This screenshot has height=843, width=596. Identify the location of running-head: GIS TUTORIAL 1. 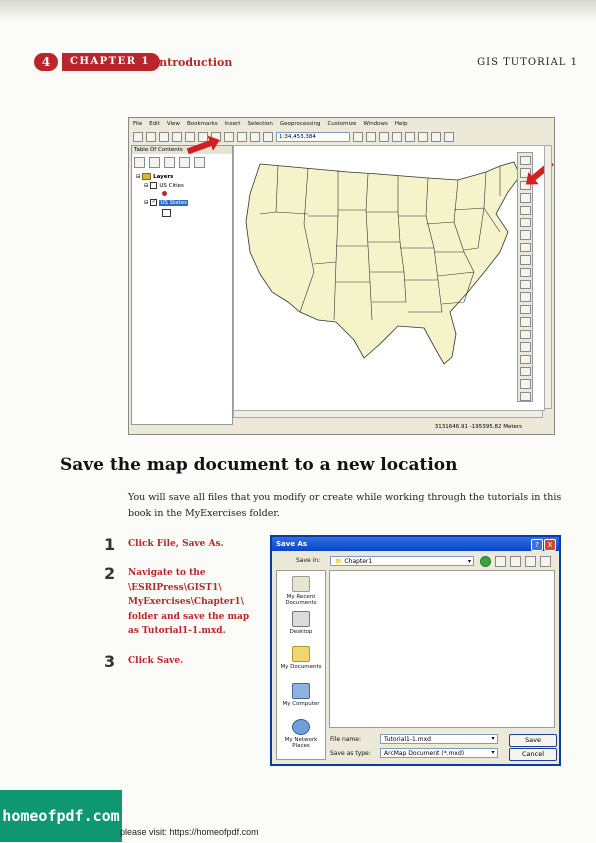
(527, 62).